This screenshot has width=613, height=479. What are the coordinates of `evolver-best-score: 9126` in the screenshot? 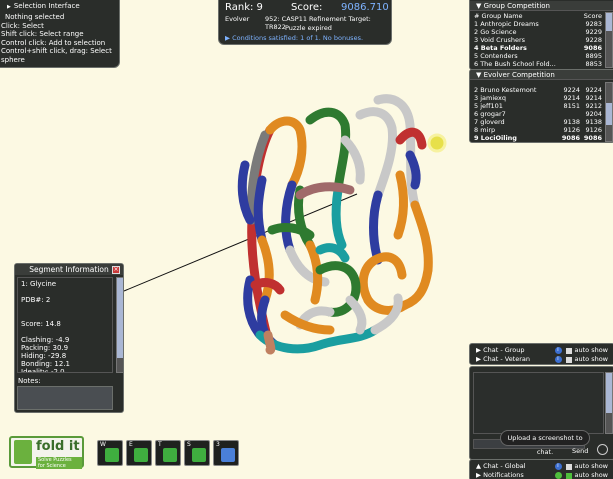 It's located at (593, 130).